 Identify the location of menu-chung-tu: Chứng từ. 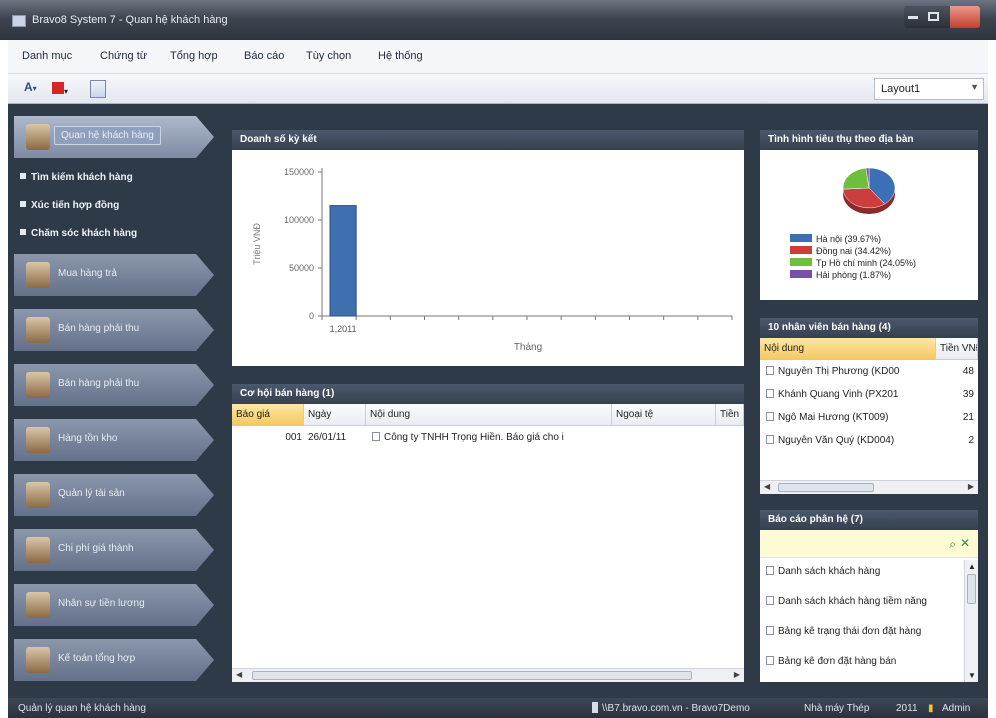
(123, 56).